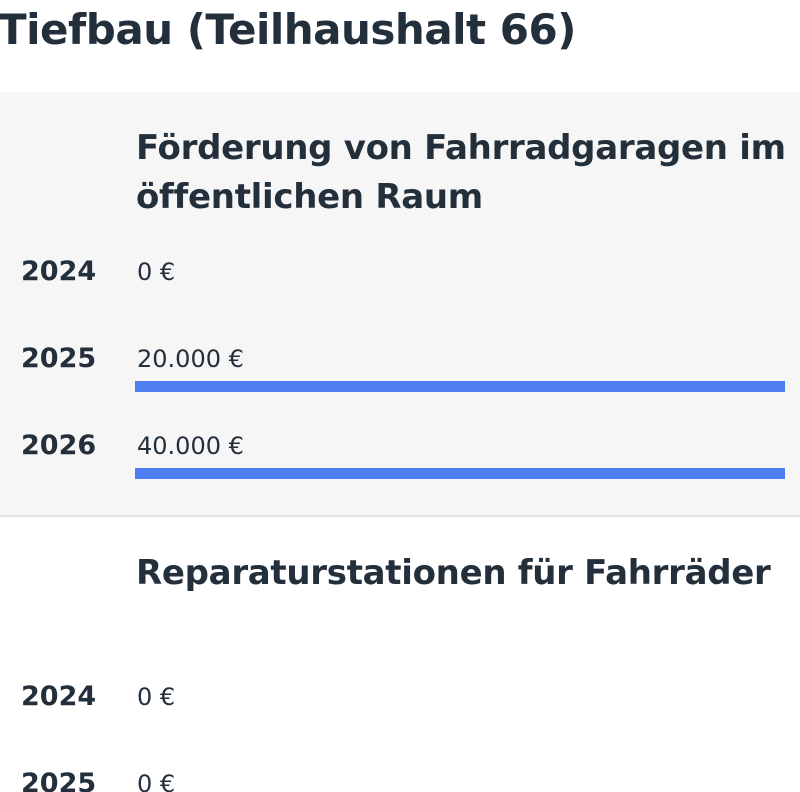  Describe the element at coordinates (190, 359) in the screenshot. I see `row-amount: 20.000 €` at that location.